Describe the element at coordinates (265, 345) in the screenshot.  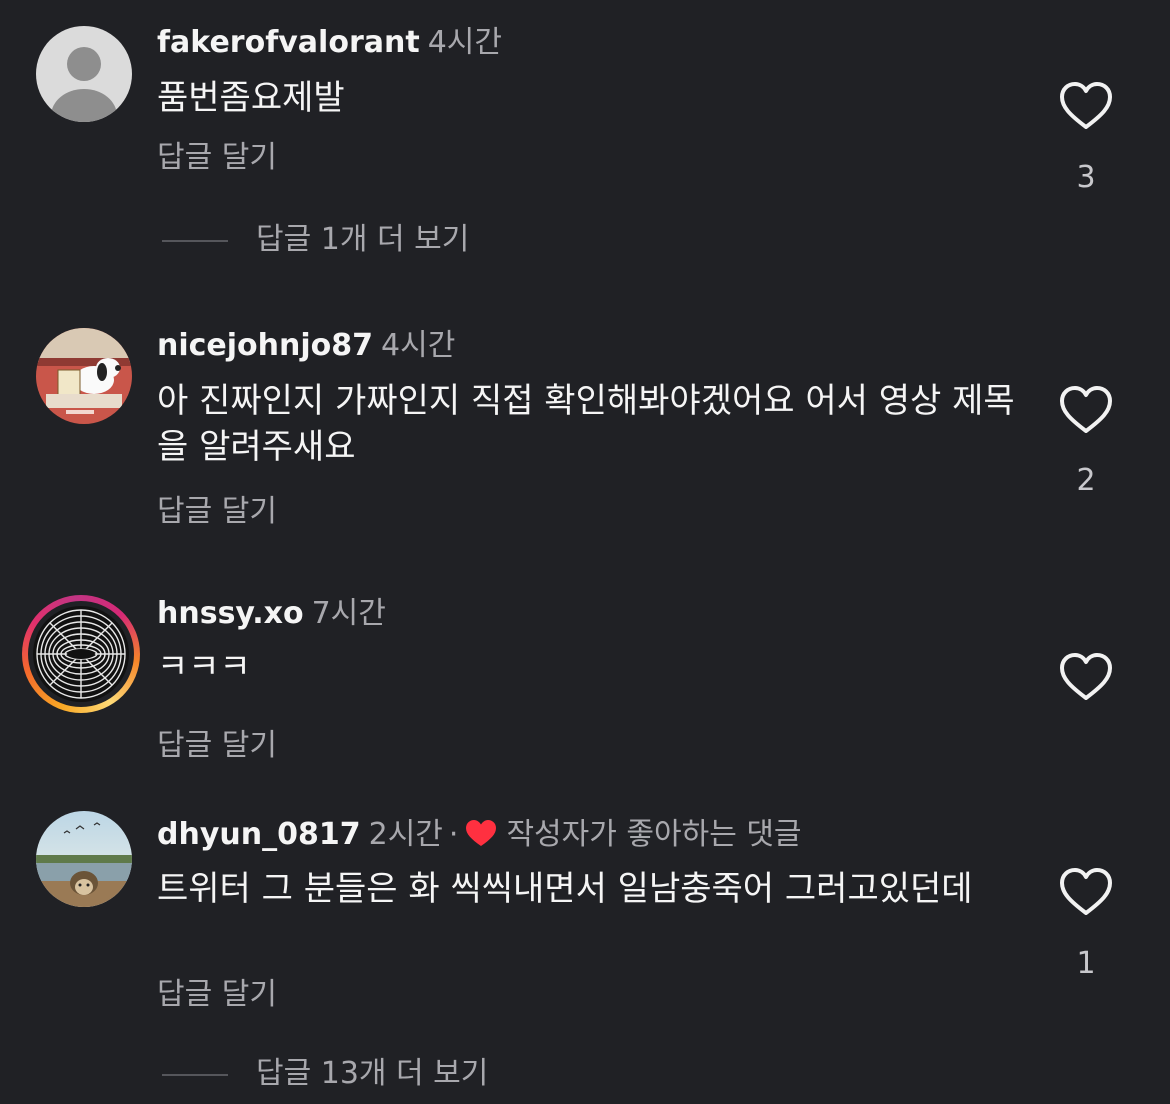
I see `username: nicejohnjo87` at that location.